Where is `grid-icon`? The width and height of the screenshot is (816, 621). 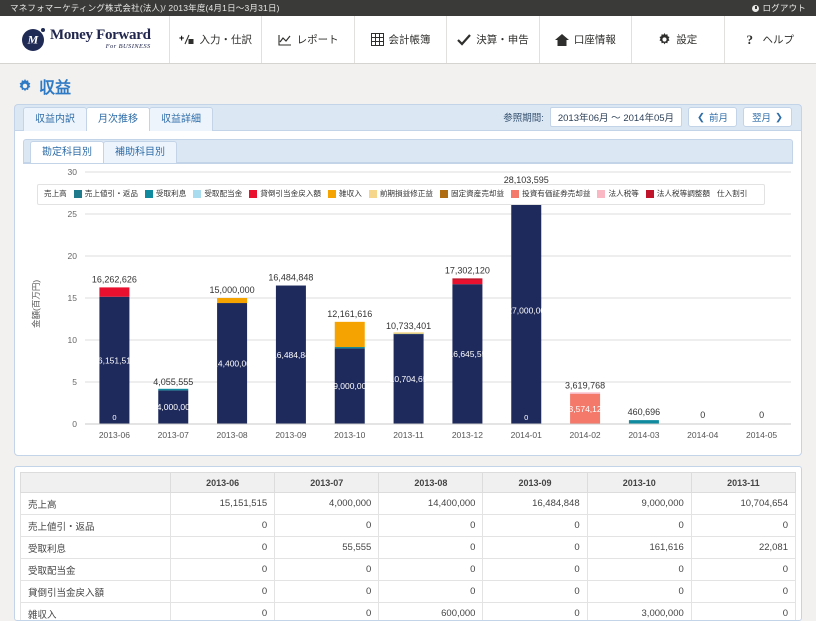 grid-icon is located at coordinates (377, 39).